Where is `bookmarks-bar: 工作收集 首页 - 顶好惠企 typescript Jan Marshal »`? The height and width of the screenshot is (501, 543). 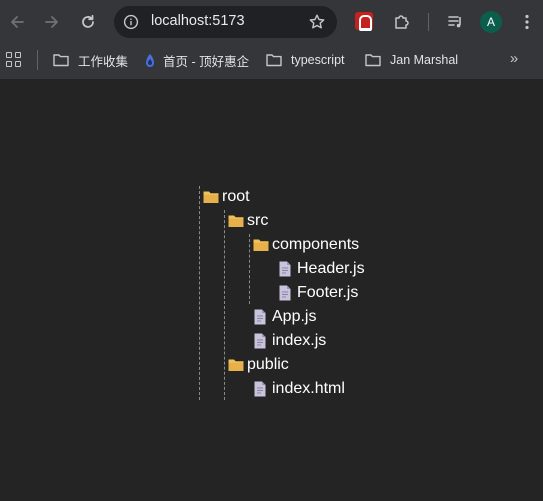 bookmarks-bar: 工作收集 首页 - 顶好惠企 typescript Jan Marshal » is located at coordinates (271, 60).